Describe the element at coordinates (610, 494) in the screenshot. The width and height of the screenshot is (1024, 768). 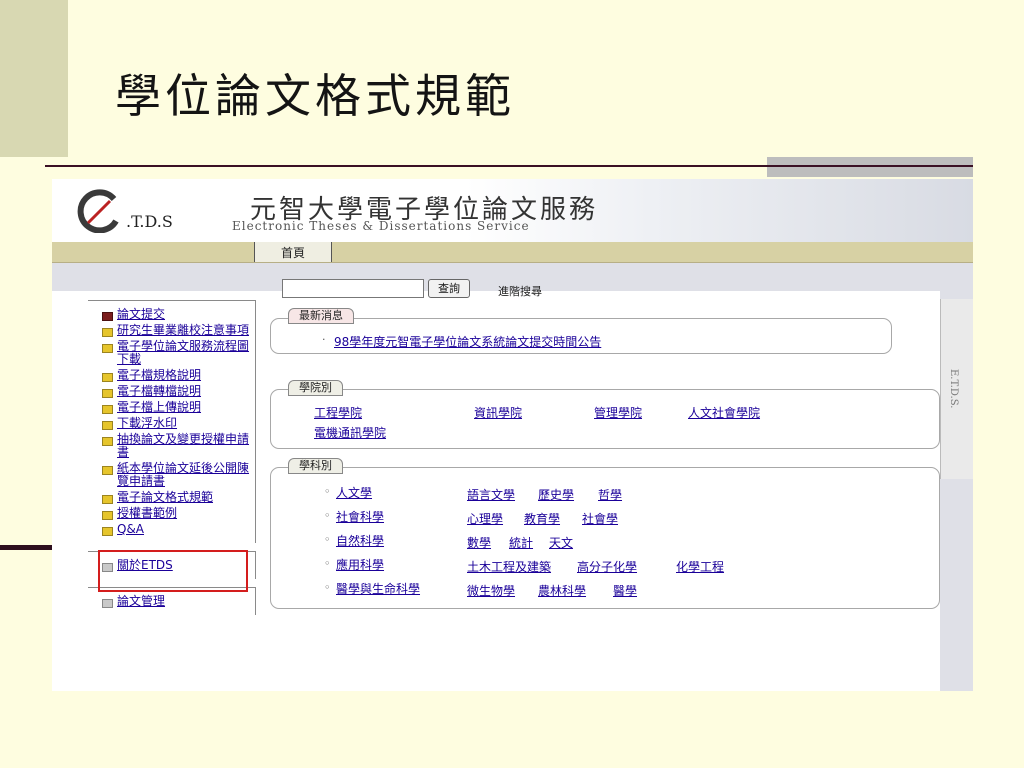
I see `discipline-sub-link: 哲學` at that location.